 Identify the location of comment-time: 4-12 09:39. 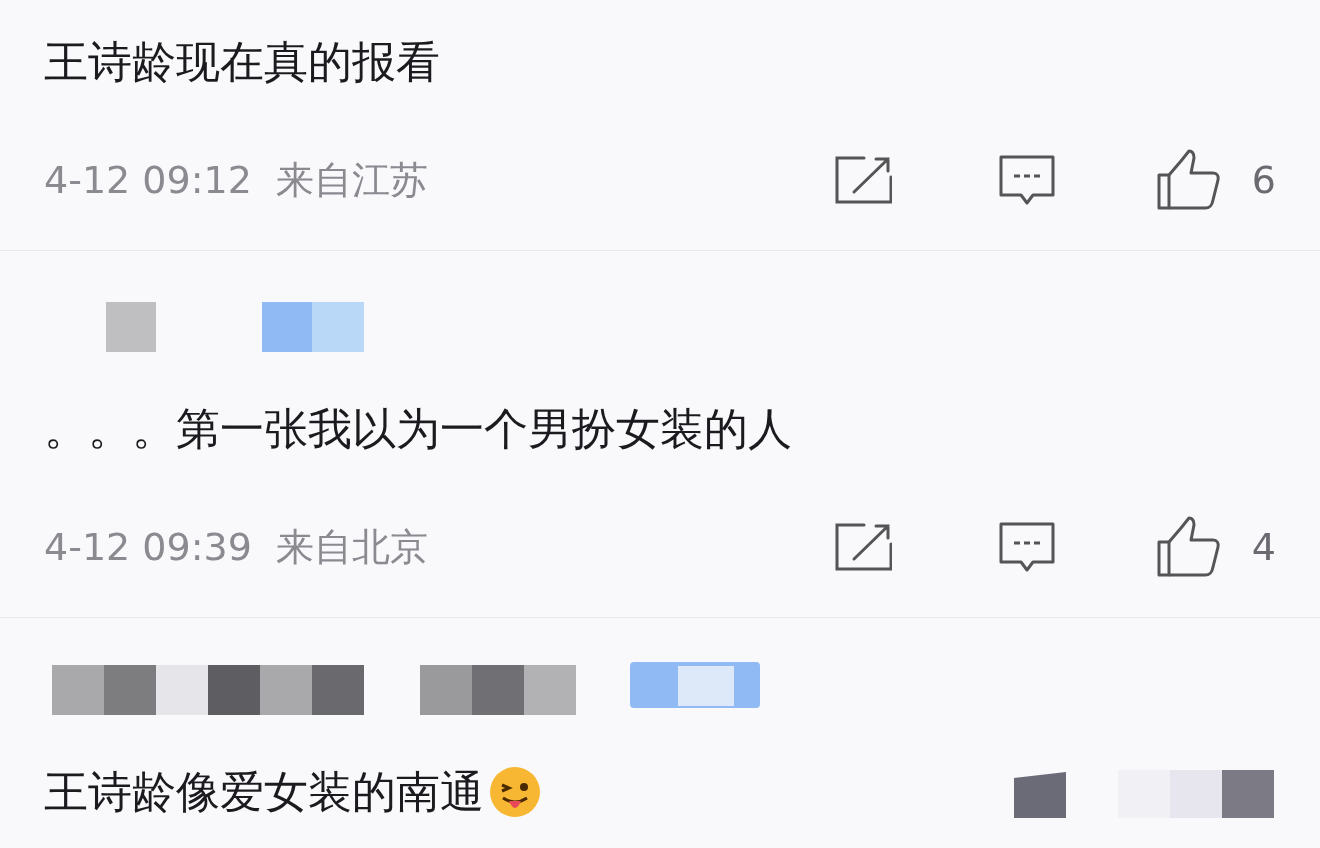
(148, 547).